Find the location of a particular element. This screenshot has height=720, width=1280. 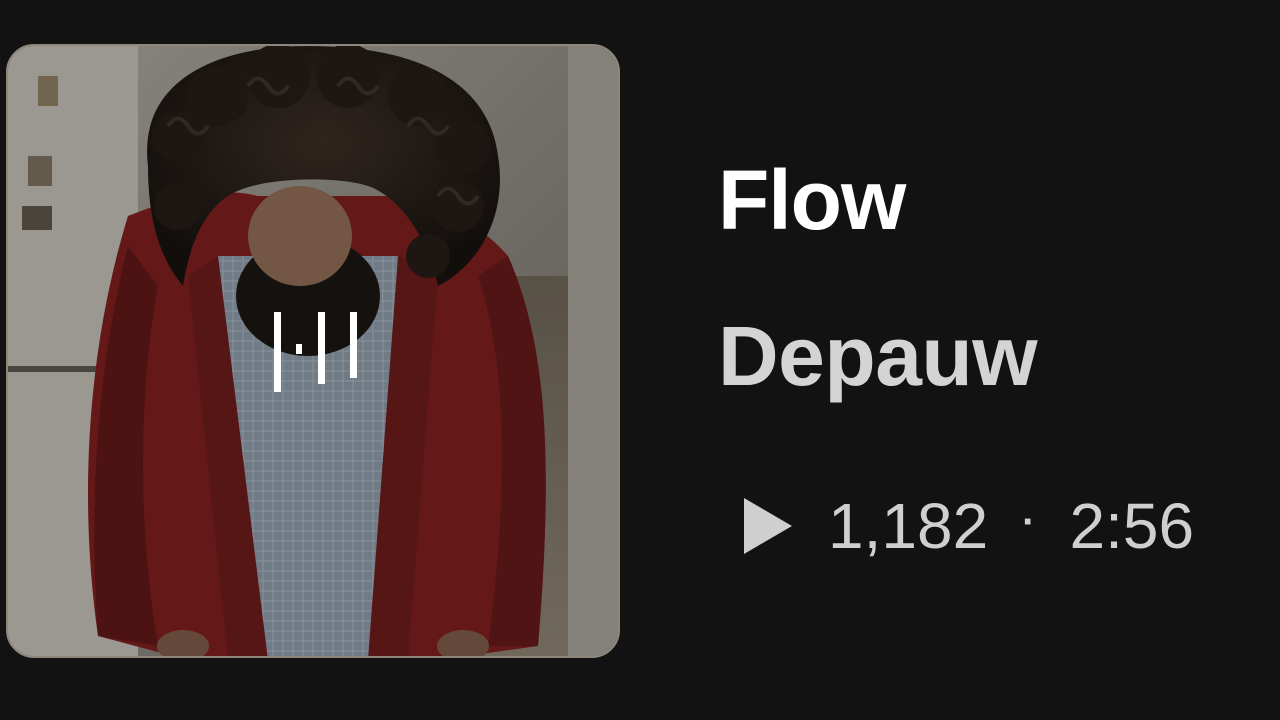

track-stats: 1,182 · 2:56 is located at coordinates (967, 526).